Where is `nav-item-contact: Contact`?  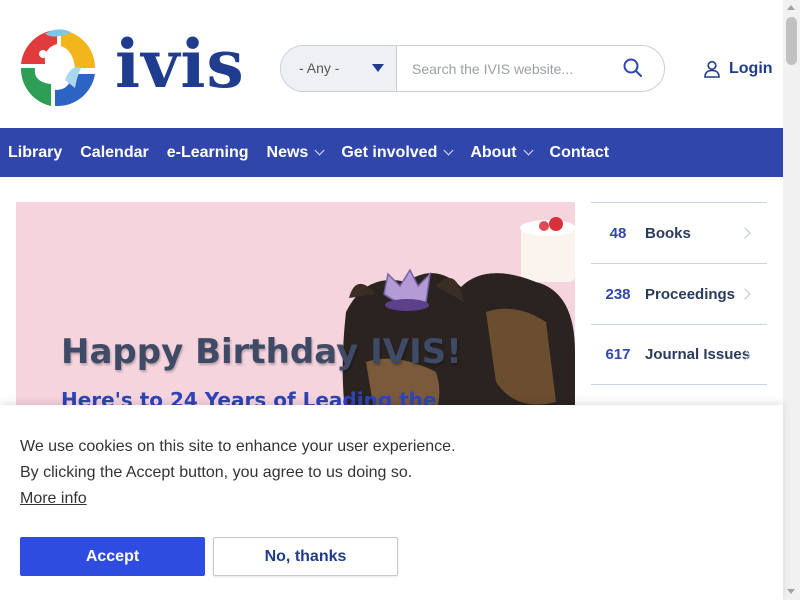 nav-item-contact: Contact is located at coordinates (580, 152).